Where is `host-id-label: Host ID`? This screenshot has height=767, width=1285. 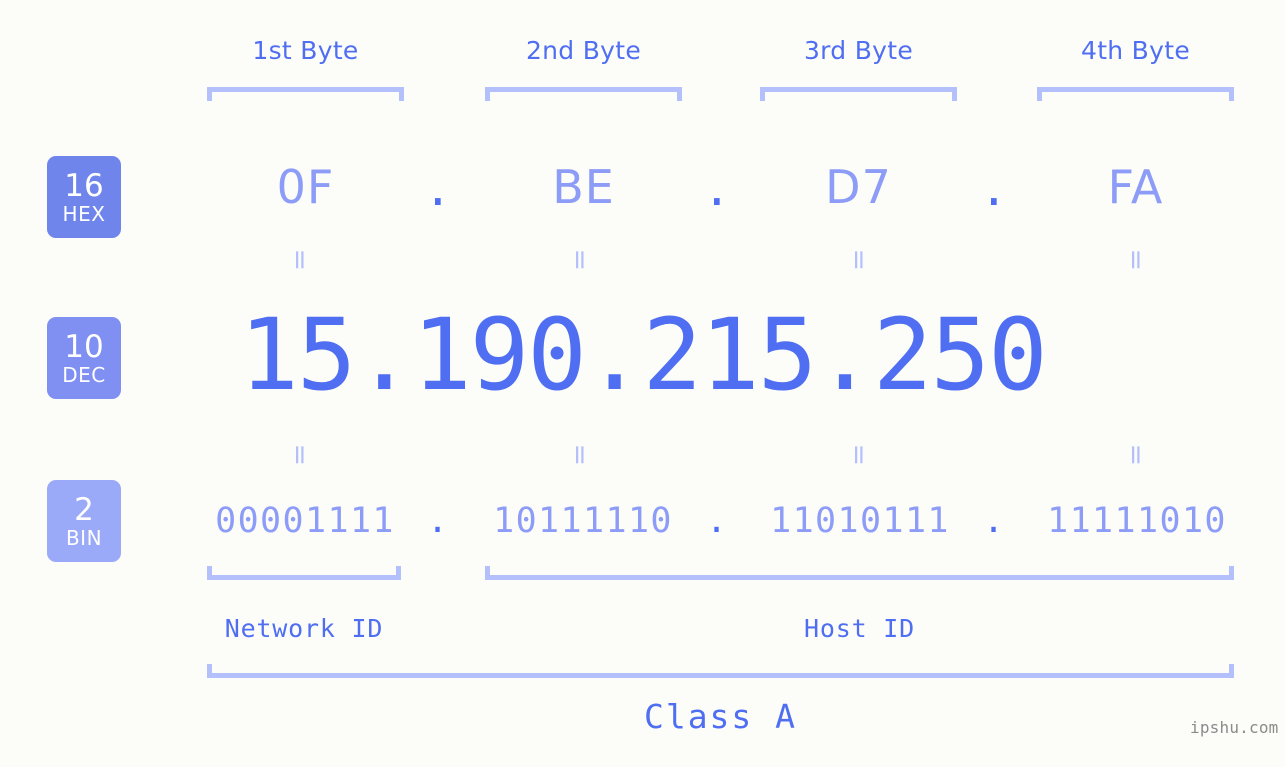 host-id-label: Host ID is located at coordinates (859, 628).